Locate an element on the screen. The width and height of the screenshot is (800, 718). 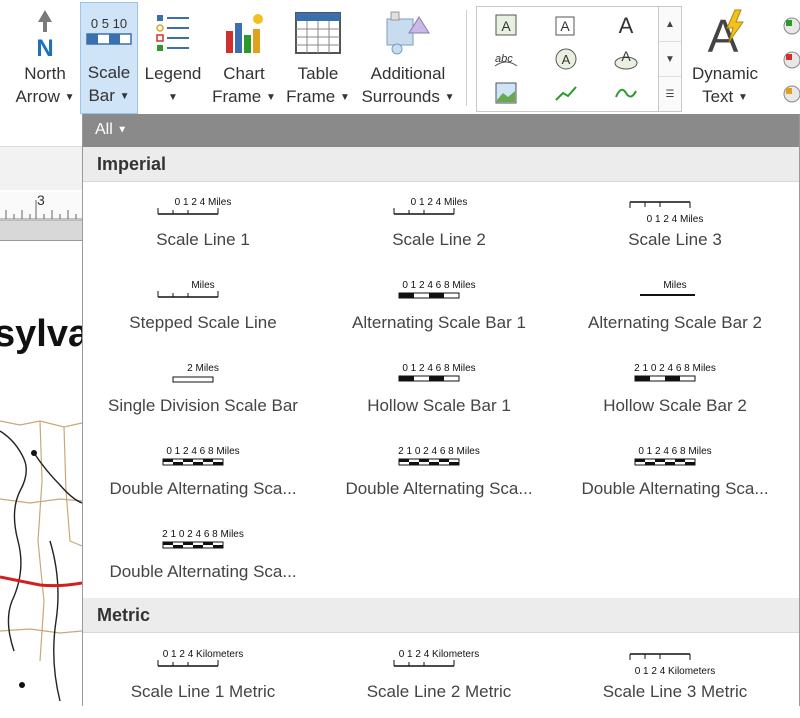
scale-bar-style-item: 0 1 2 4 6 8 Miles Alternating Scale Bar 1 is located at coordinates (439, 310).